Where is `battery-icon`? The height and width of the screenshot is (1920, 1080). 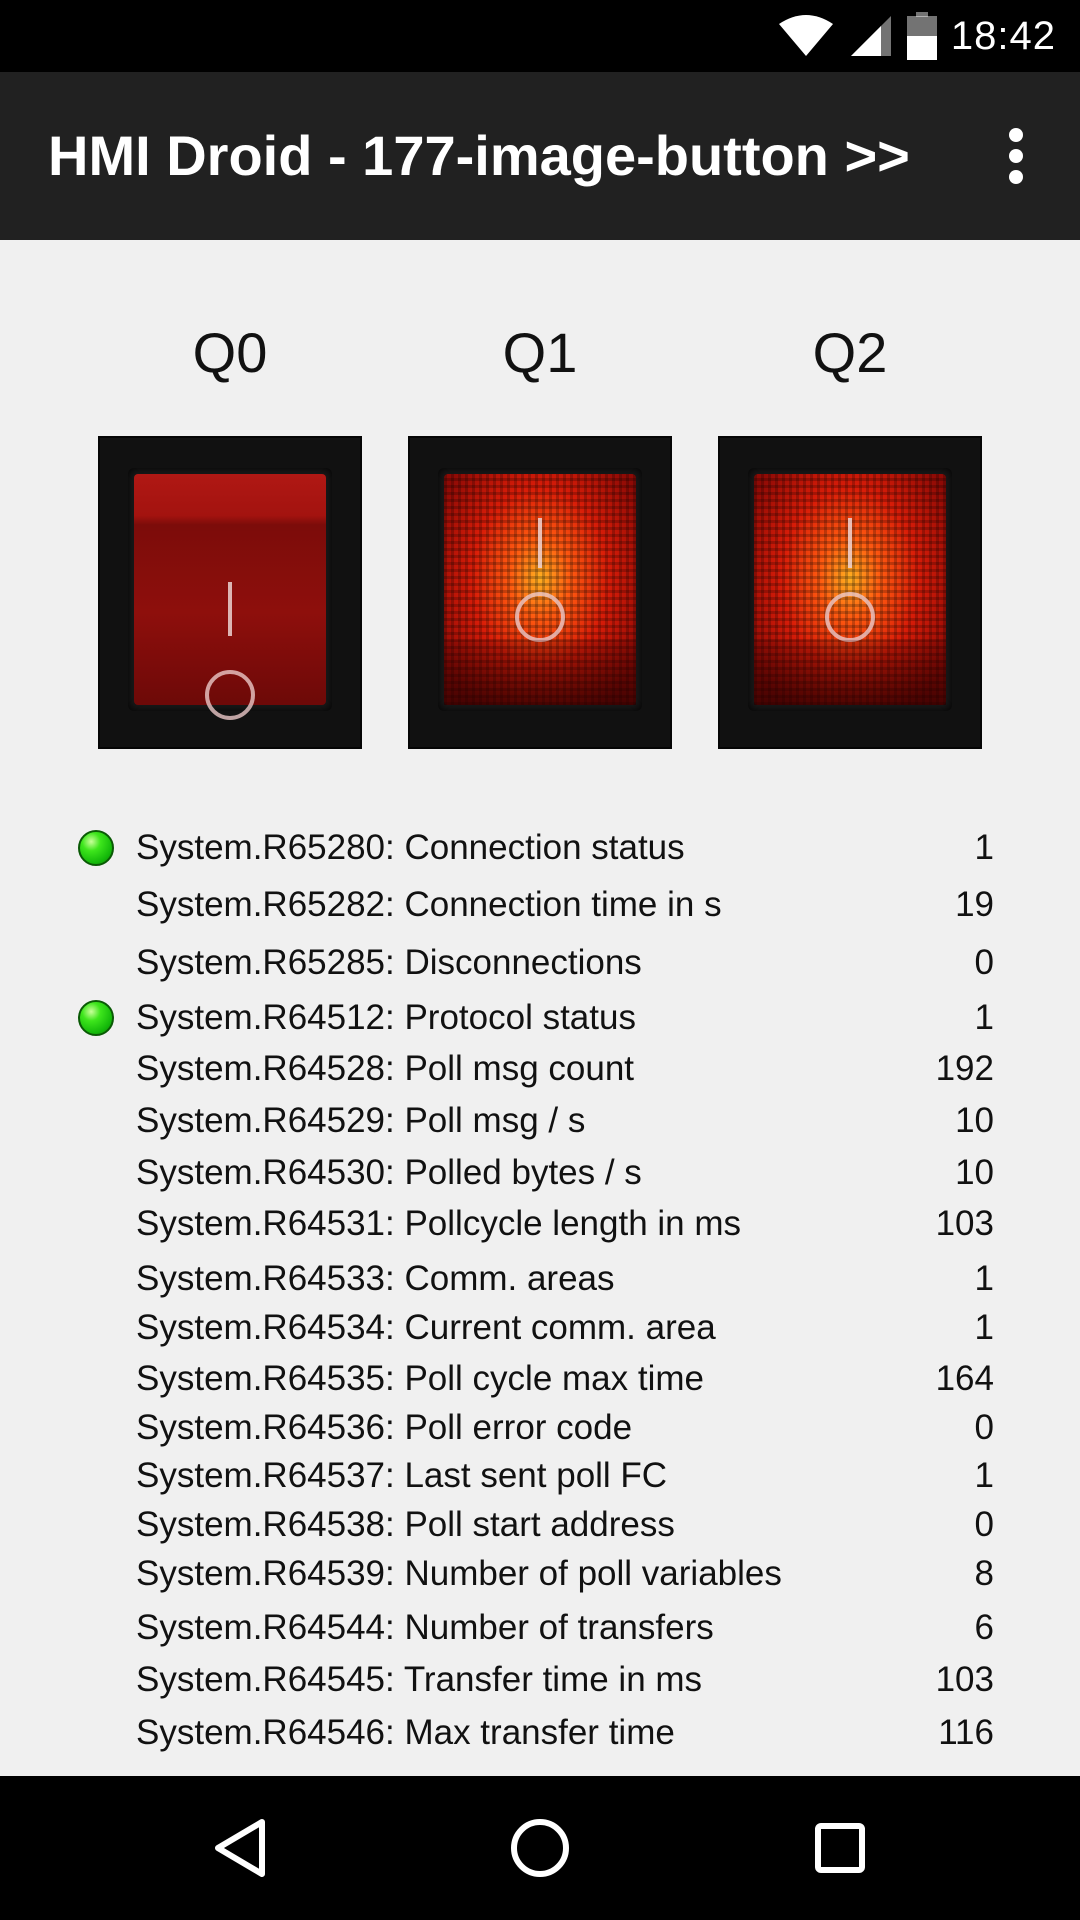
battery-icon is located at coordinates (921, 36).